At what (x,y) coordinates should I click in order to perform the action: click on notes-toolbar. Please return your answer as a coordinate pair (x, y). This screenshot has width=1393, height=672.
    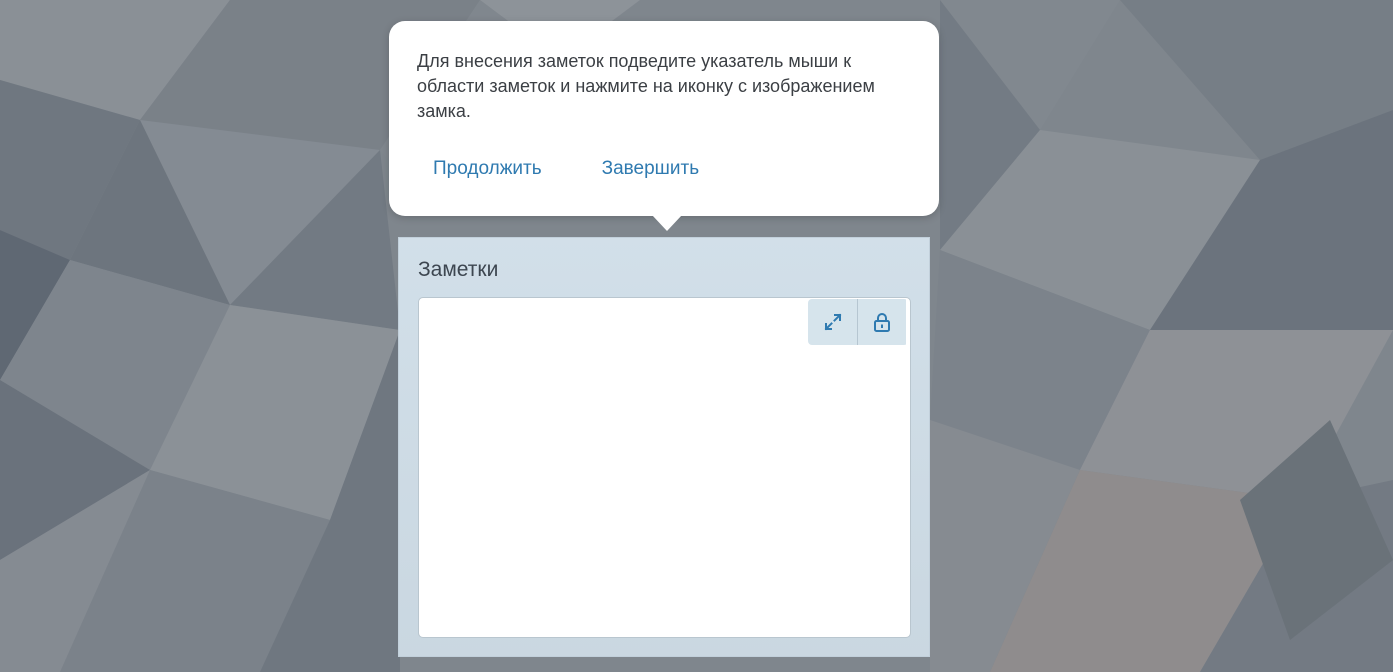
    Looking at the image, I should click on (858, 322).